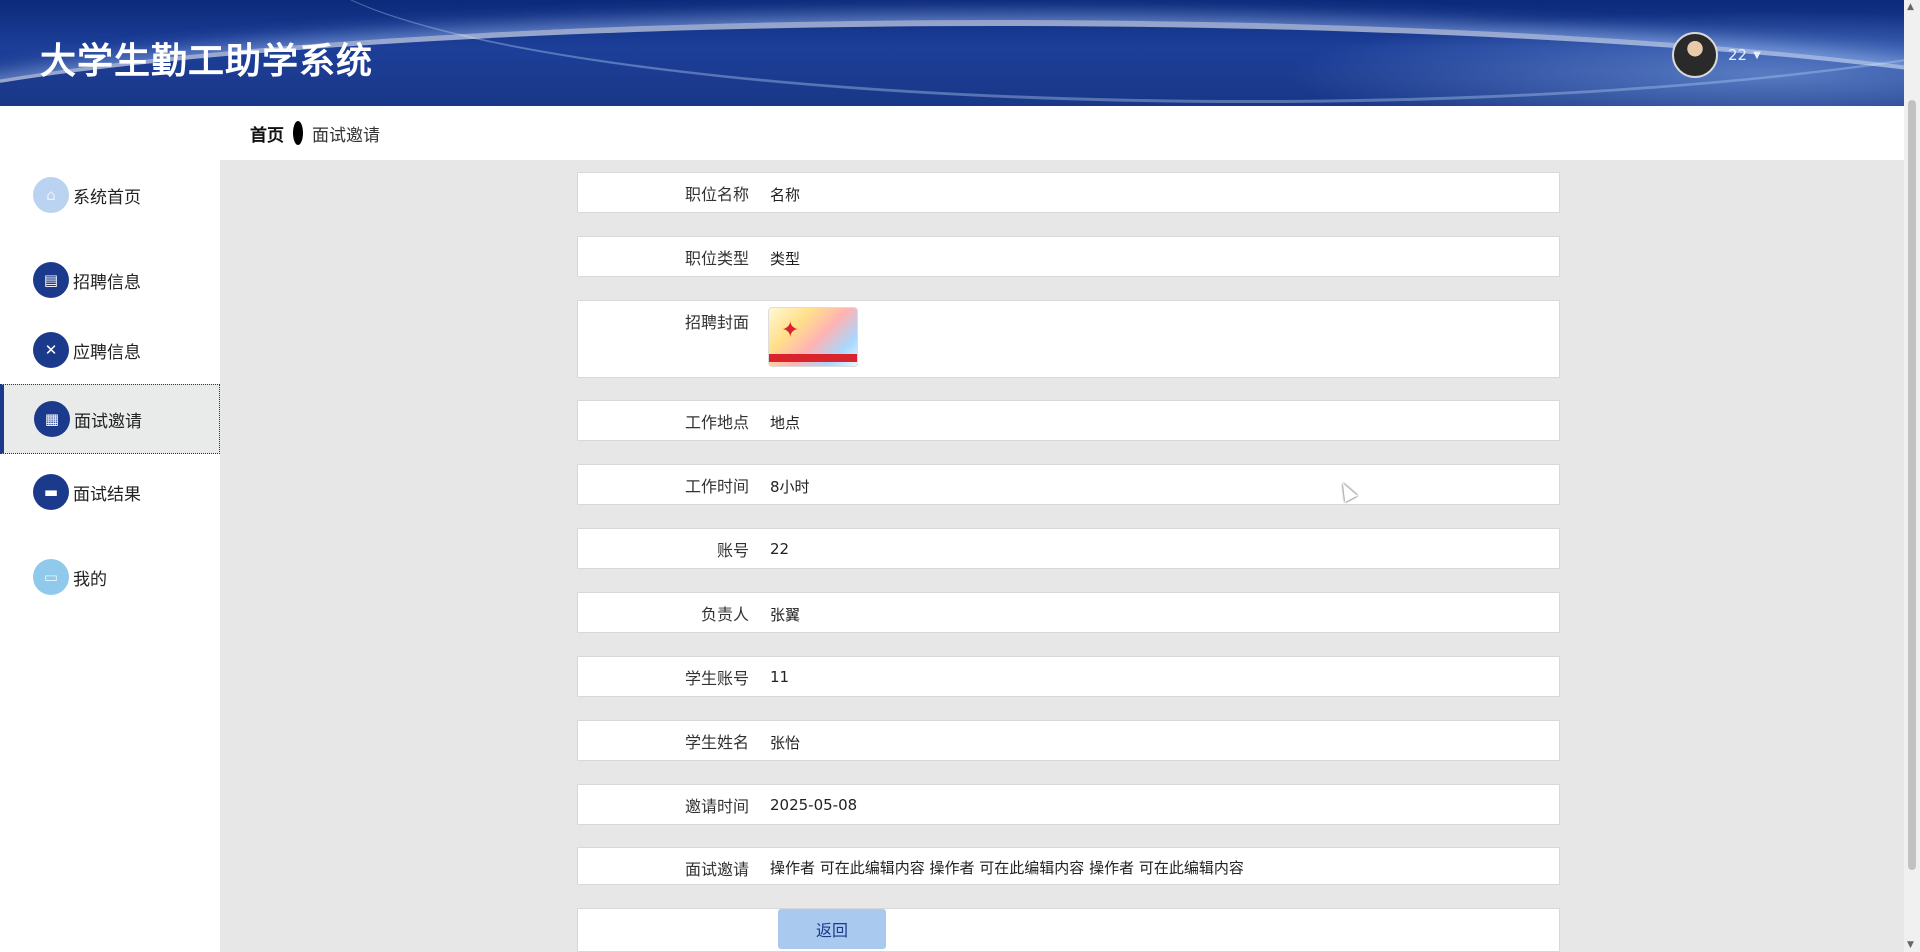 This screenshot has width=1920, height=952. Describe the element at coordinates (785, 259) in the screenshot. I see `field-value: 类型` at that location.